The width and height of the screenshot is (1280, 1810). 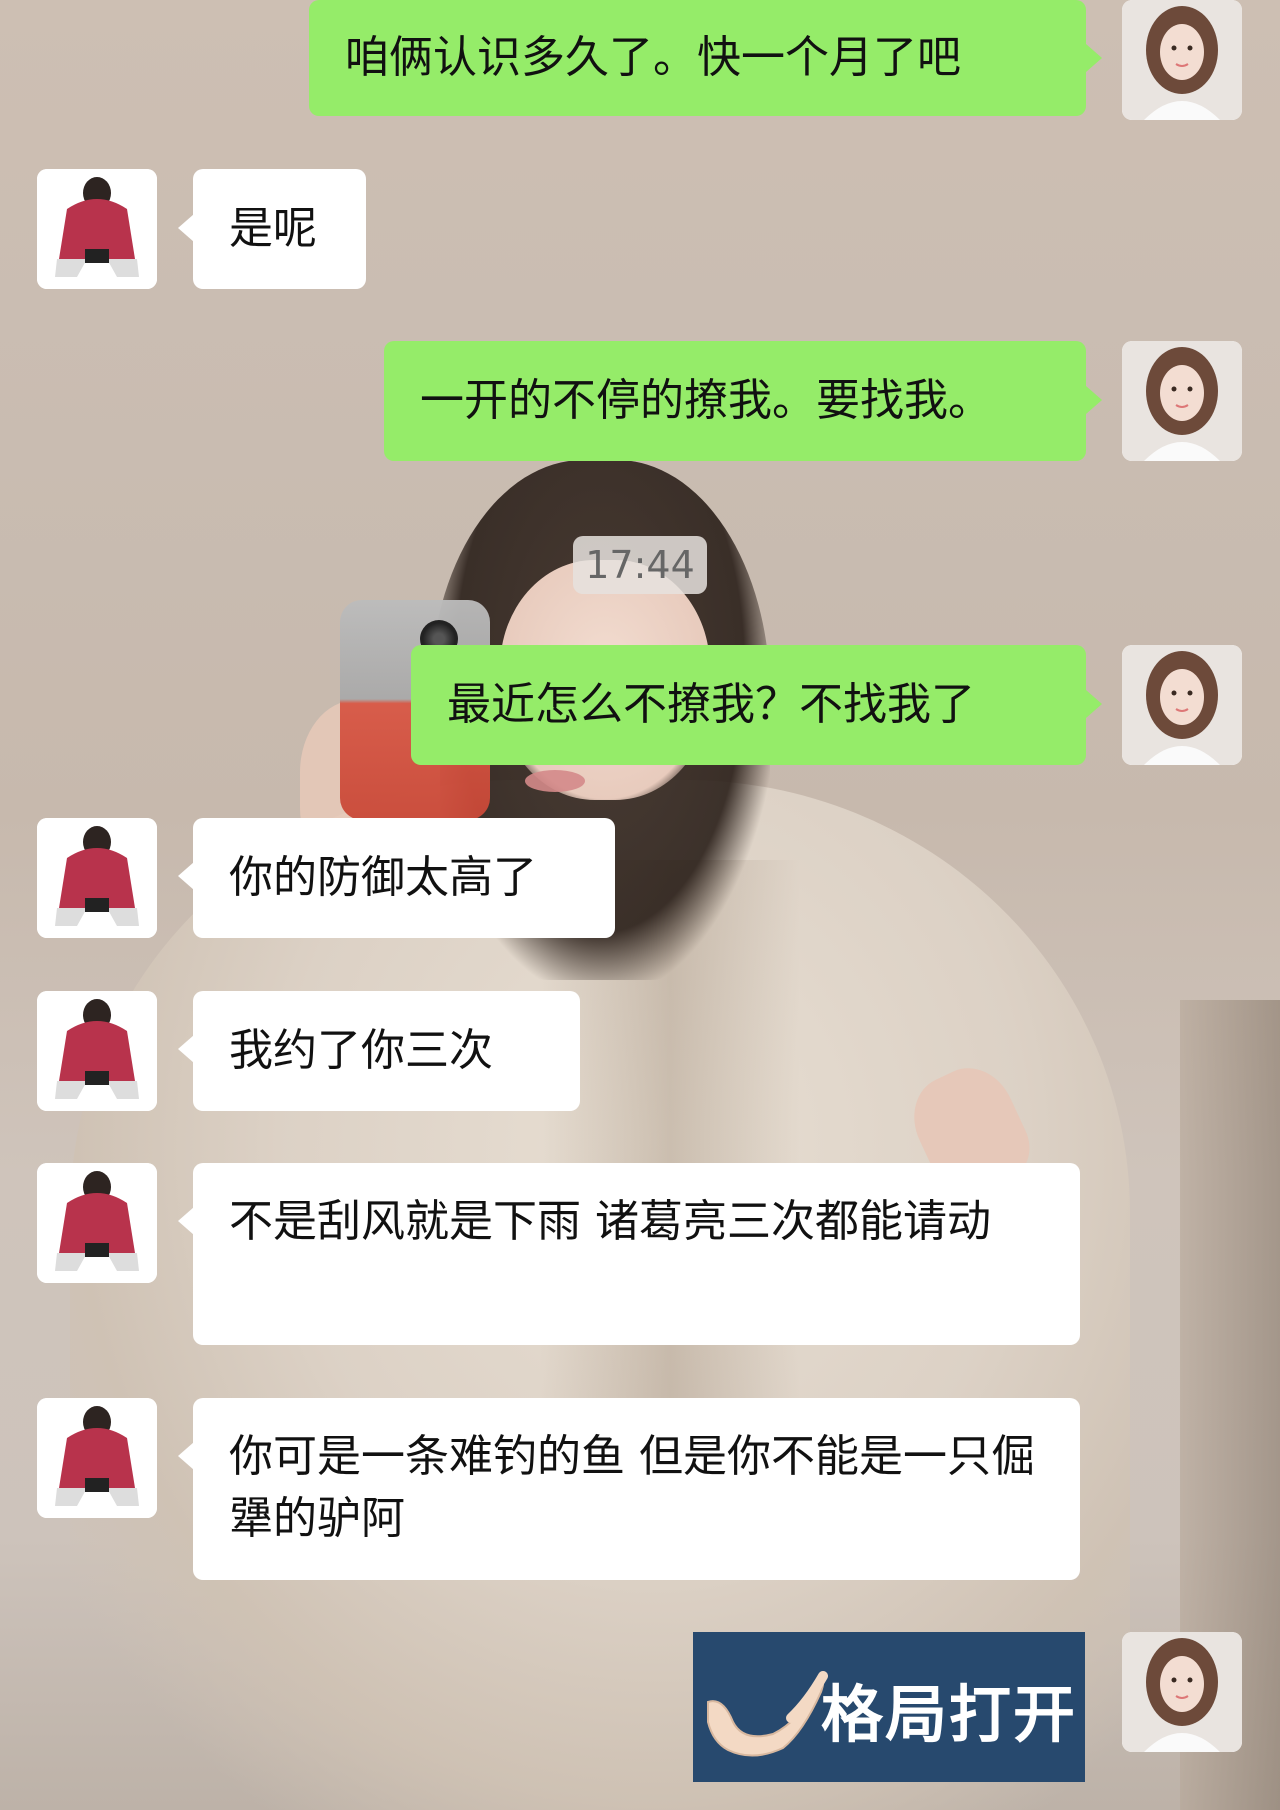 What do you see at coordinates (653, 57) in the screenshot?
I see `message-text: 咱俩认识多久了。快一个月了吧` at bounding box center [653, 57].